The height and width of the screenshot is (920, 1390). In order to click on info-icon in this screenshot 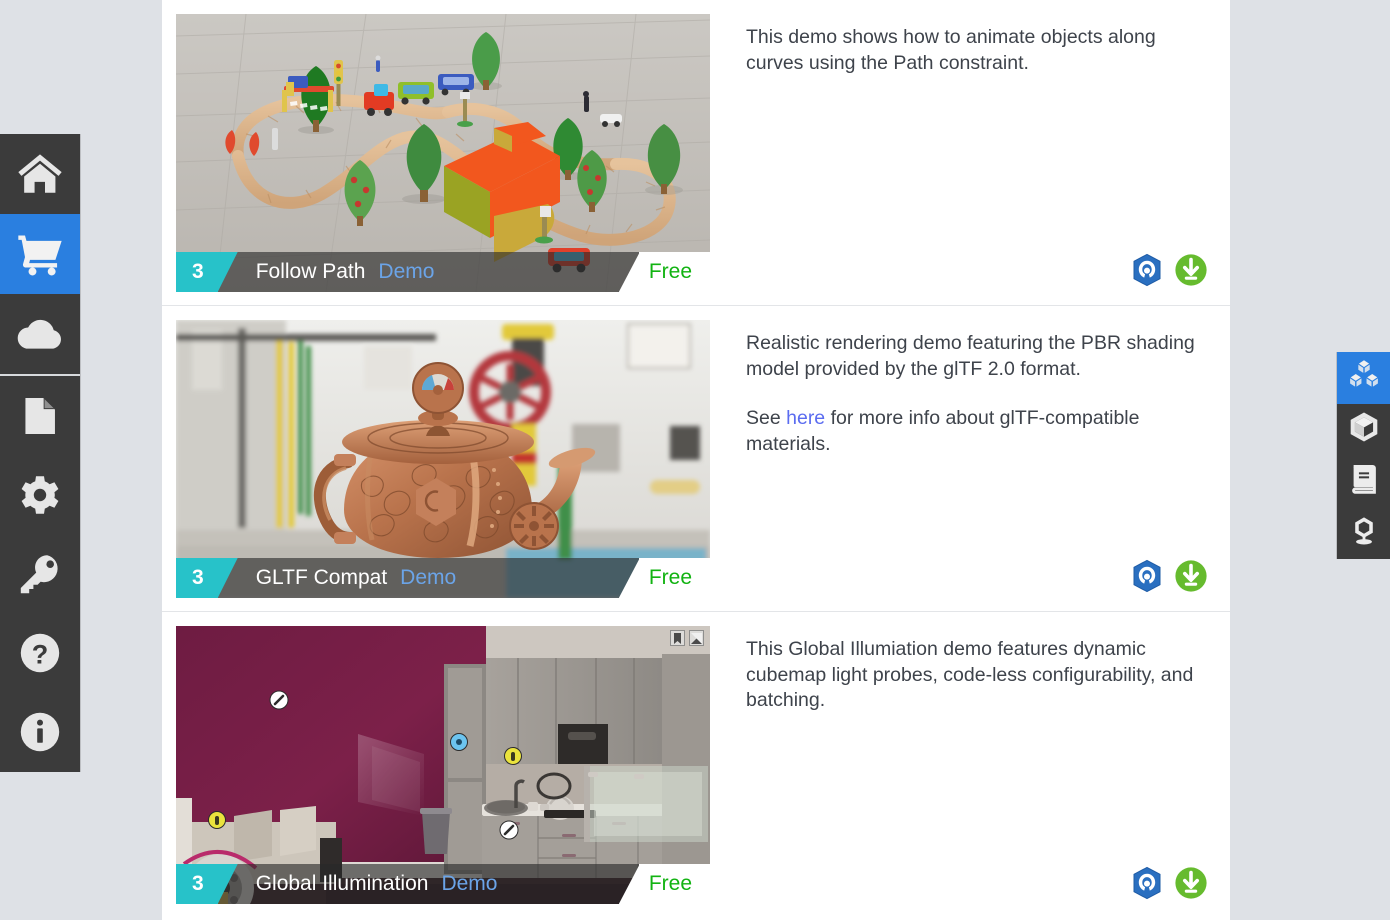, I will do `click(40, 732)`.